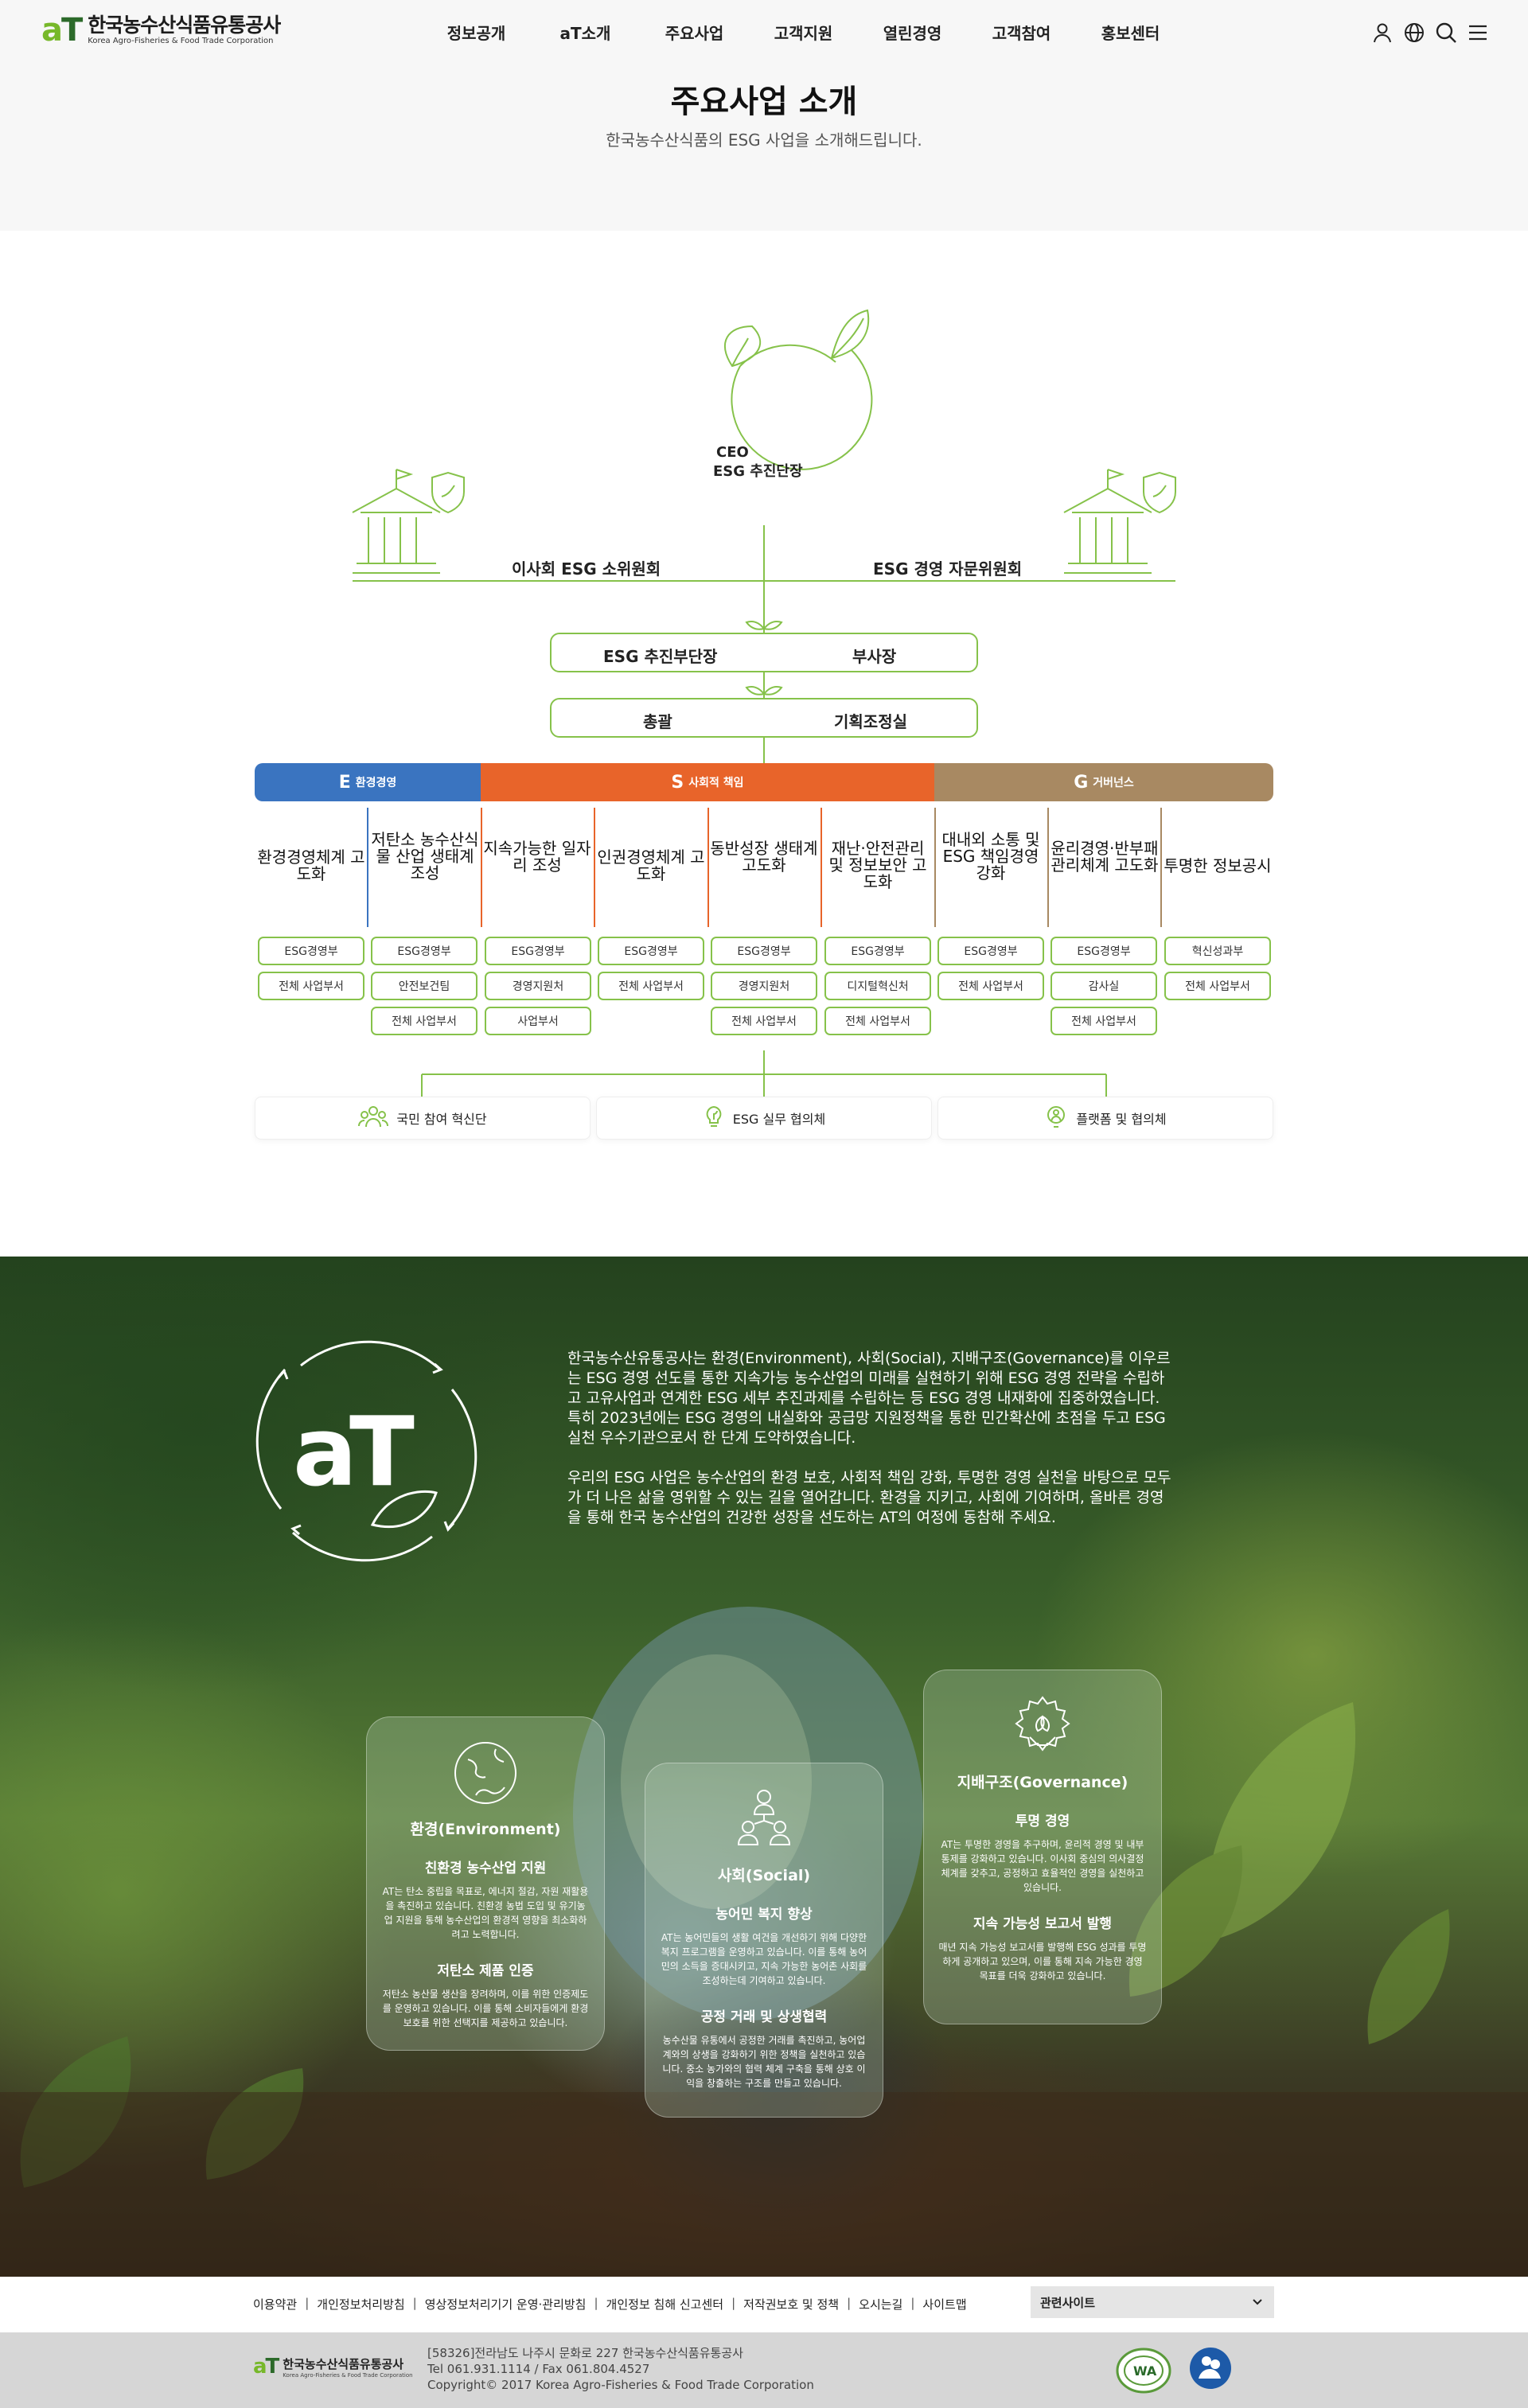  Describe the element at coordinates (485, 1869) in the screenshot. I see `card-subtitle: 친환경 농수산업 지원` at that location.